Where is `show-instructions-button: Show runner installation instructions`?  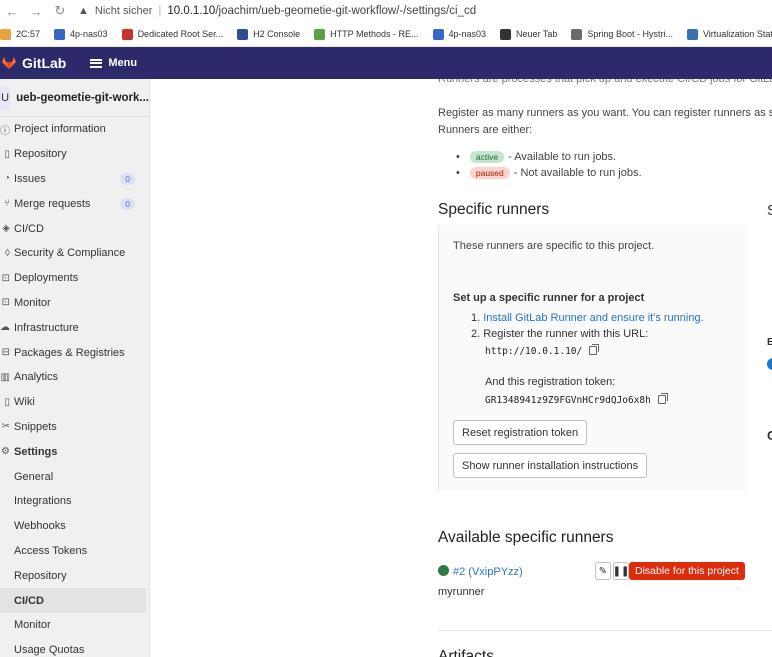
show-instructions-button: Show runner installation instructions is located at coordinates (550, 465).